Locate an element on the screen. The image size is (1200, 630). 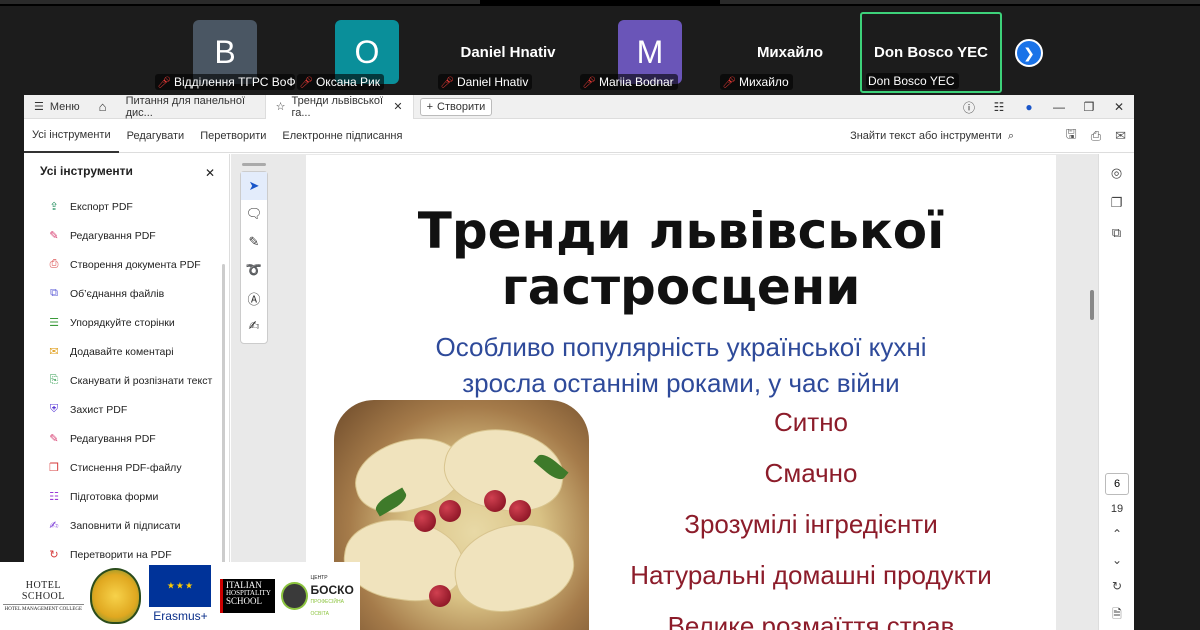
search-tools: Знайти текст або інструменти ⌕ is located at coordinates (932, 136).